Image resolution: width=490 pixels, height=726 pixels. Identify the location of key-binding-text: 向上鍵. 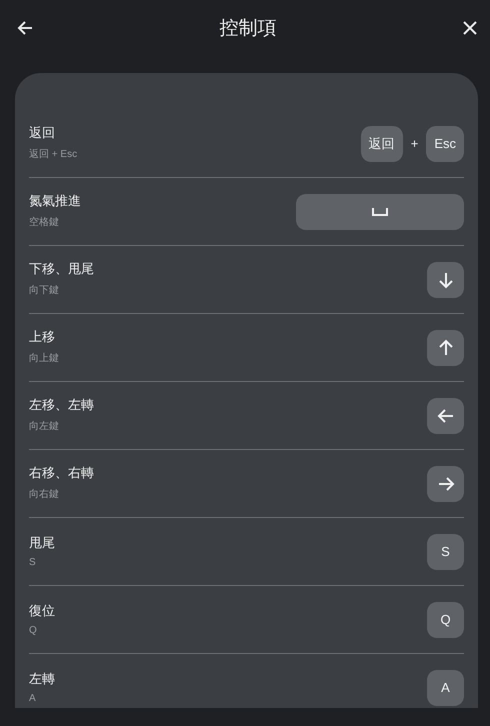
(44, 358).